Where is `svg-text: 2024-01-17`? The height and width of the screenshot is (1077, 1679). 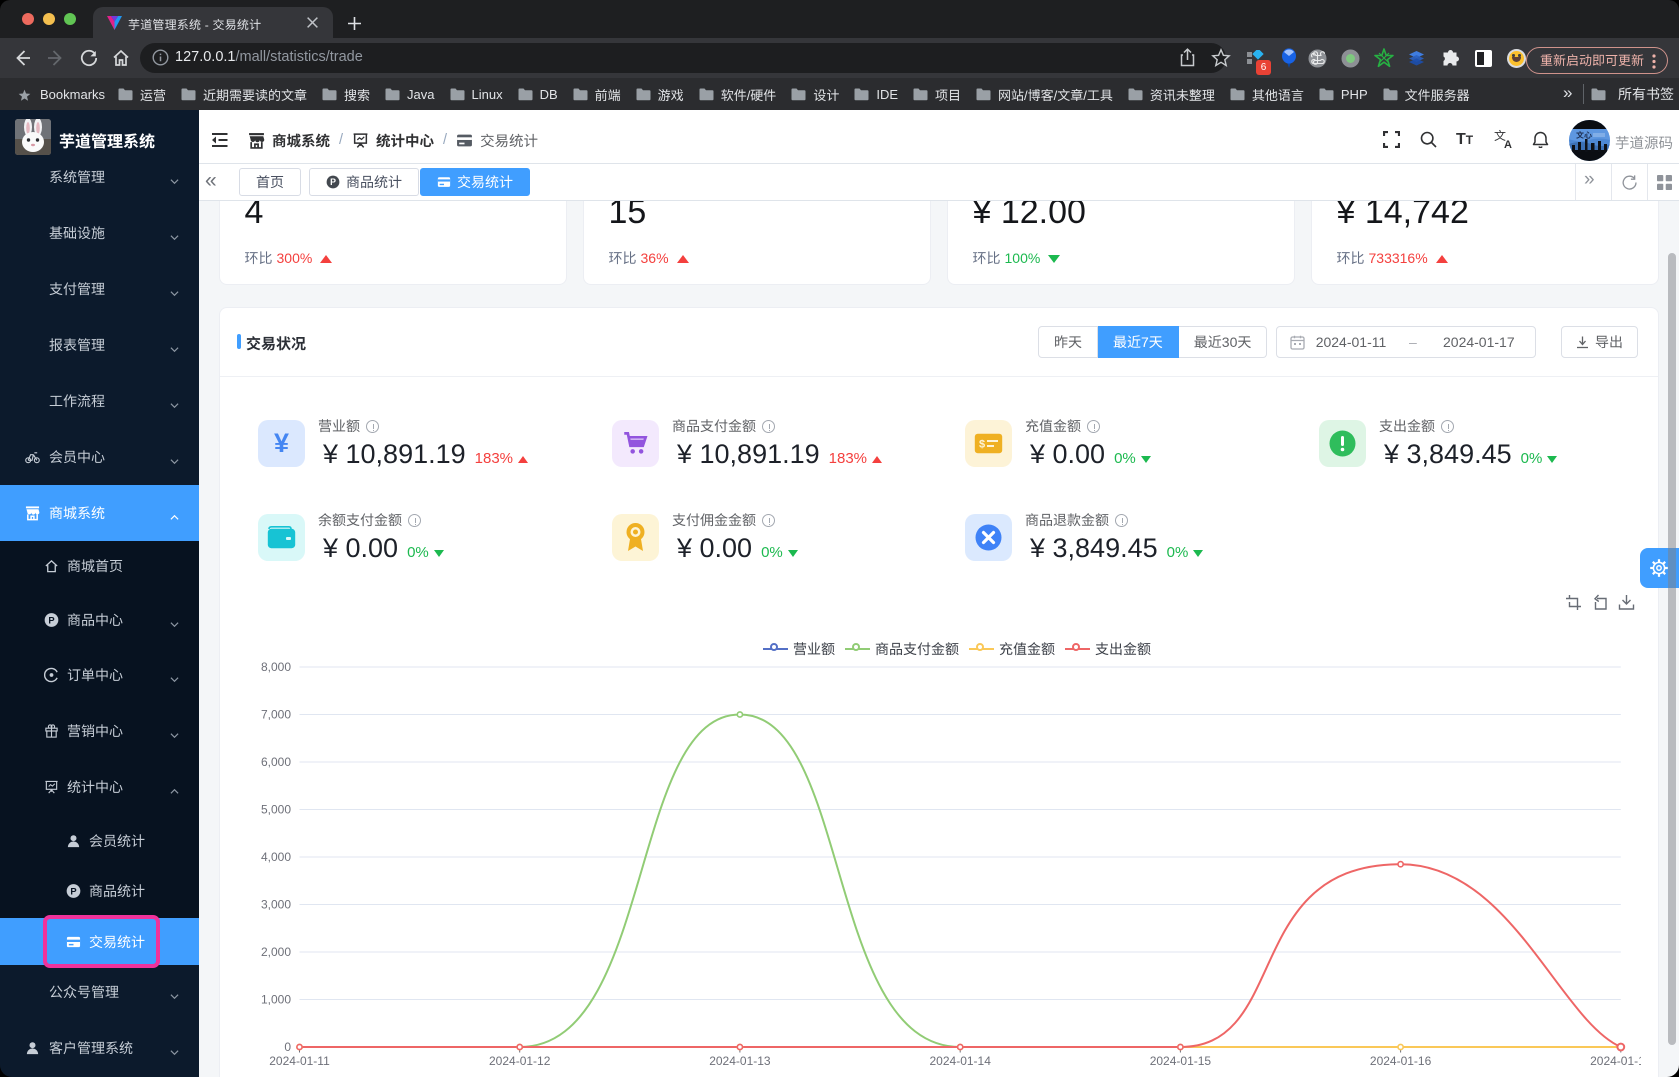
svg-text: 2024-01-17 is located at coordinates (1615, 1061).